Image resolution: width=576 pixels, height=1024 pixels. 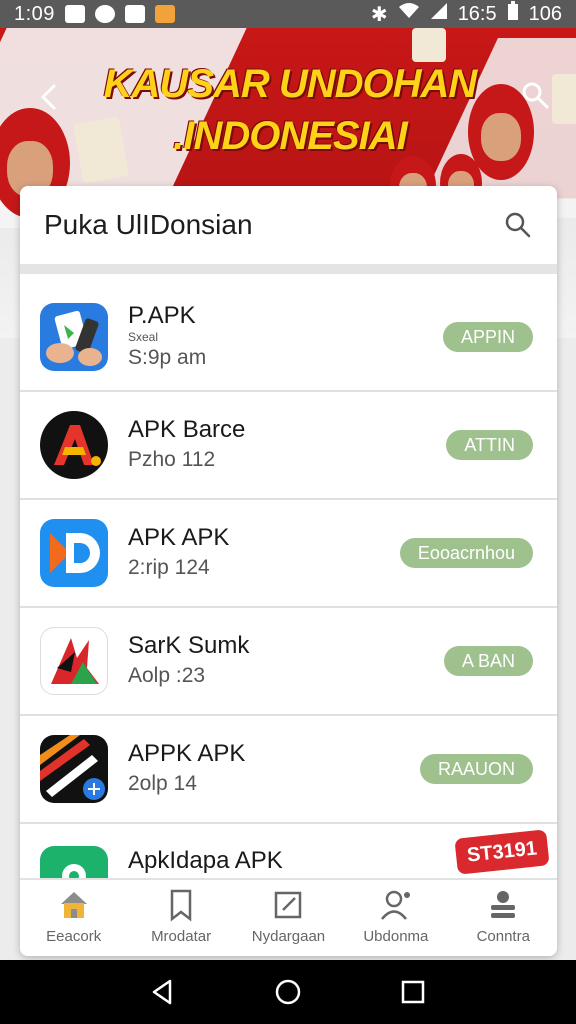 I want to click on nav-item-edit: Nydargaan, so click(x=288, y=916).